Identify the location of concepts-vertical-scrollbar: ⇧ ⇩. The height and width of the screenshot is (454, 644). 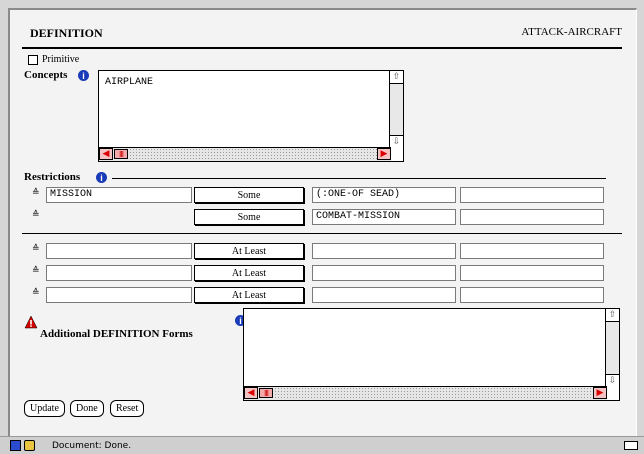
(396, 109).